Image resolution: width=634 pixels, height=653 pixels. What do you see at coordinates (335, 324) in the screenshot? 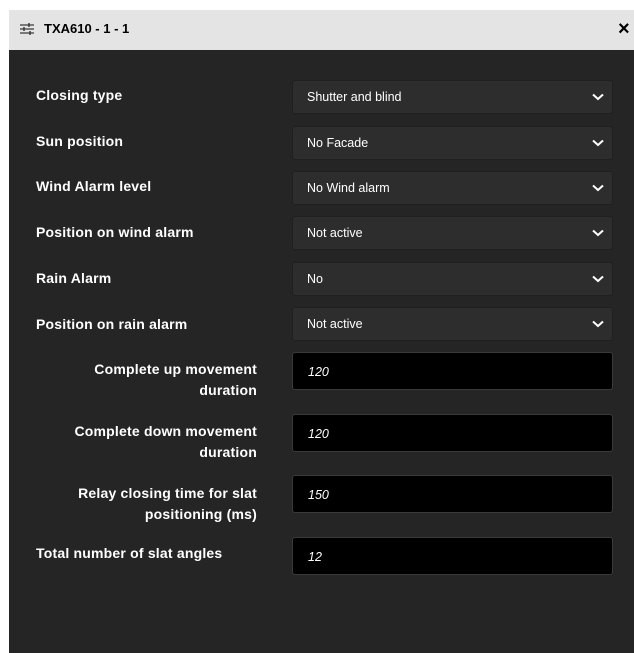
I see `position-on-rain-alarm-value: Not active` at bounding box center [335, 324].